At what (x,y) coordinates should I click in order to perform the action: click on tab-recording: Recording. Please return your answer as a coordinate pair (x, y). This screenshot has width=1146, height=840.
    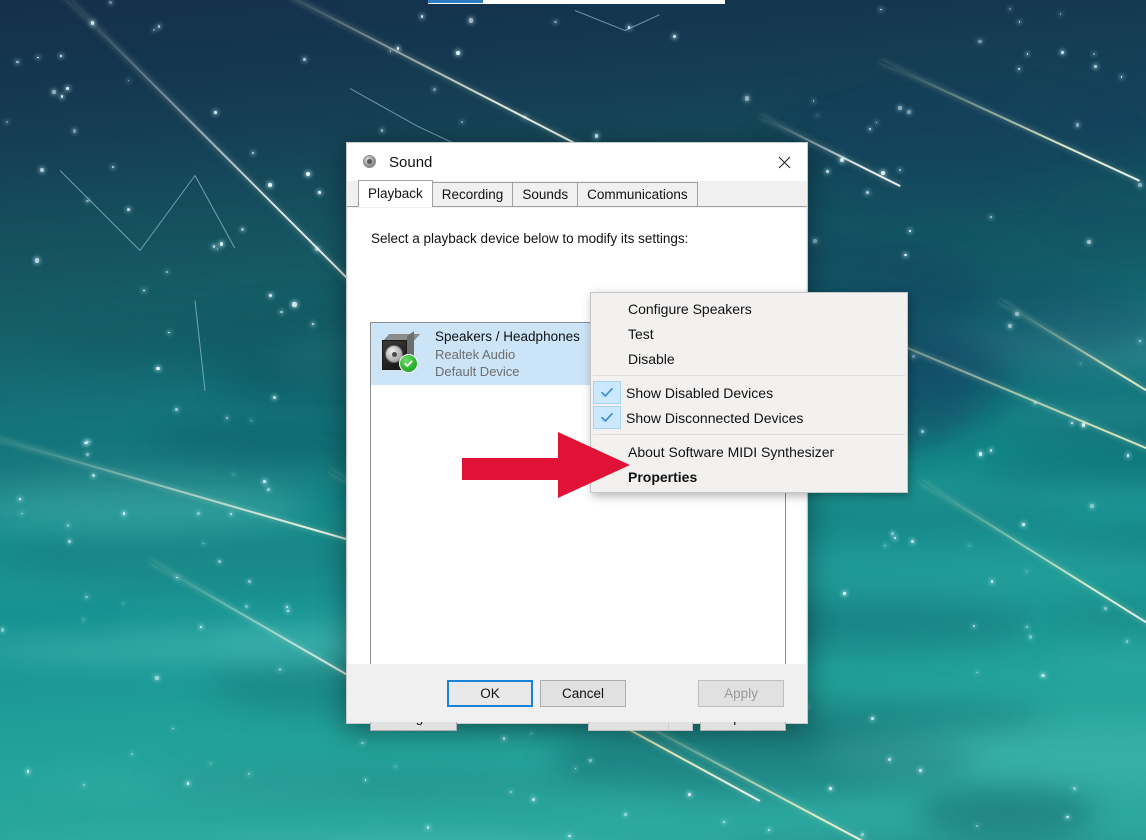
    Looking at the image, I should click on (472, 194).